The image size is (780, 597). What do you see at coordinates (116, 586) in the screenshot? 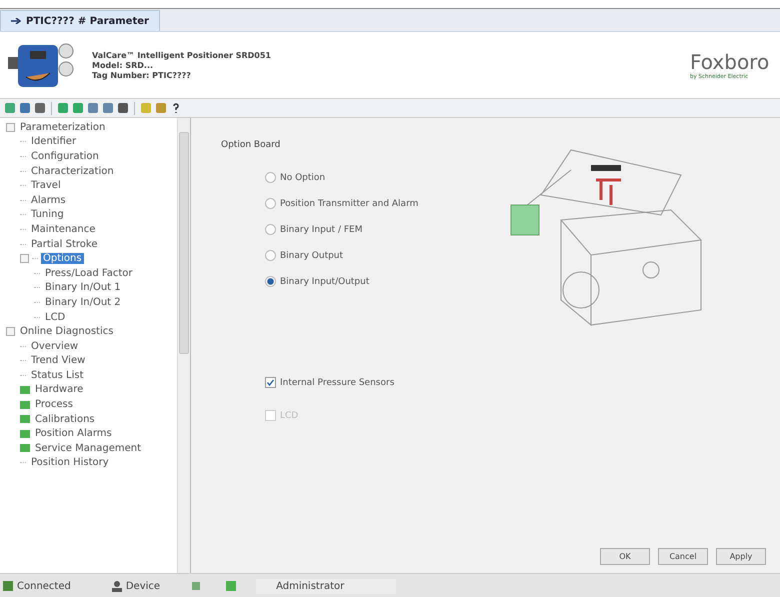
I see `user-icon` at bounding box center [116, 586].